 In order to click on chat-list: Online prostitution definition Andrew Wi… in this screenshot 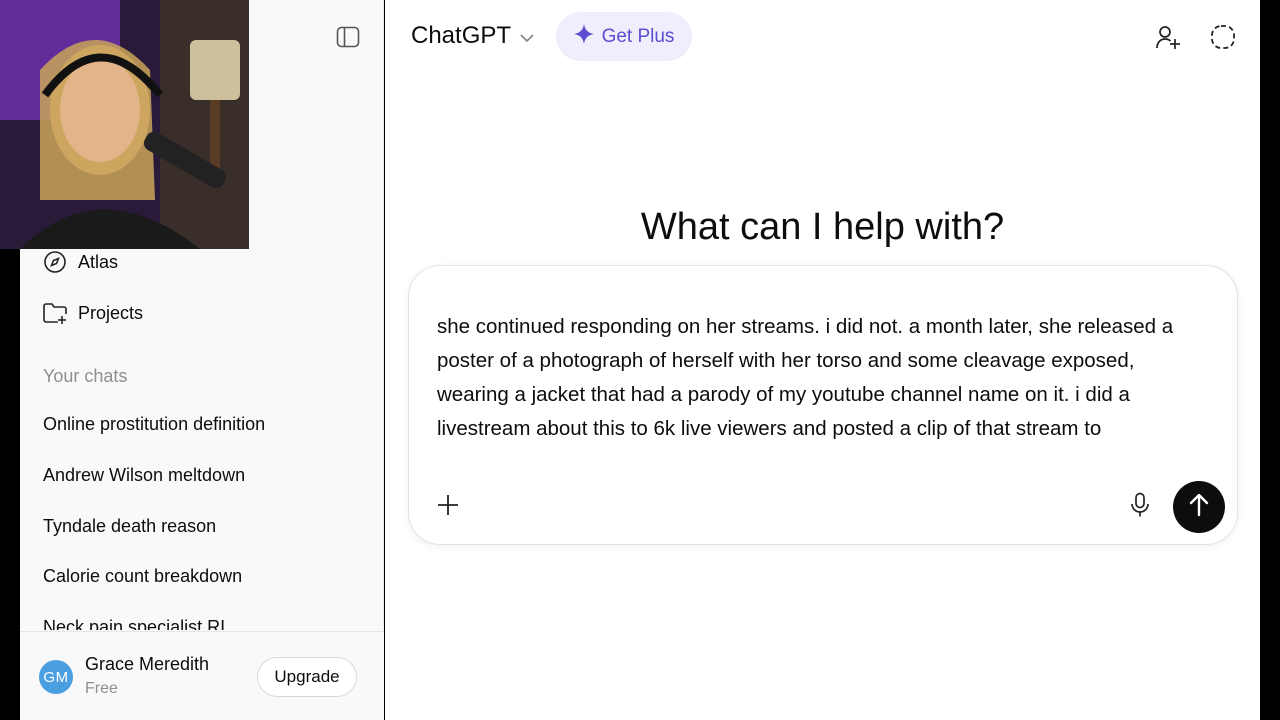, I will do `click(202, 515)`.